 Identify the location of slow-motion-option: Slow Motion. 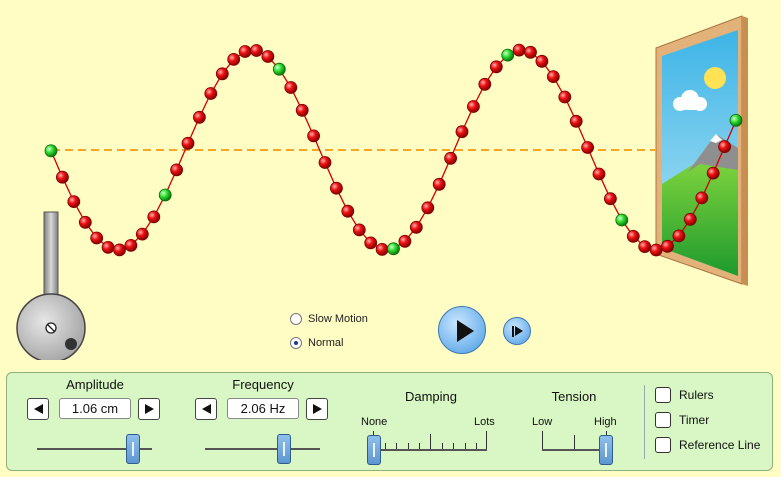
(329, 319).